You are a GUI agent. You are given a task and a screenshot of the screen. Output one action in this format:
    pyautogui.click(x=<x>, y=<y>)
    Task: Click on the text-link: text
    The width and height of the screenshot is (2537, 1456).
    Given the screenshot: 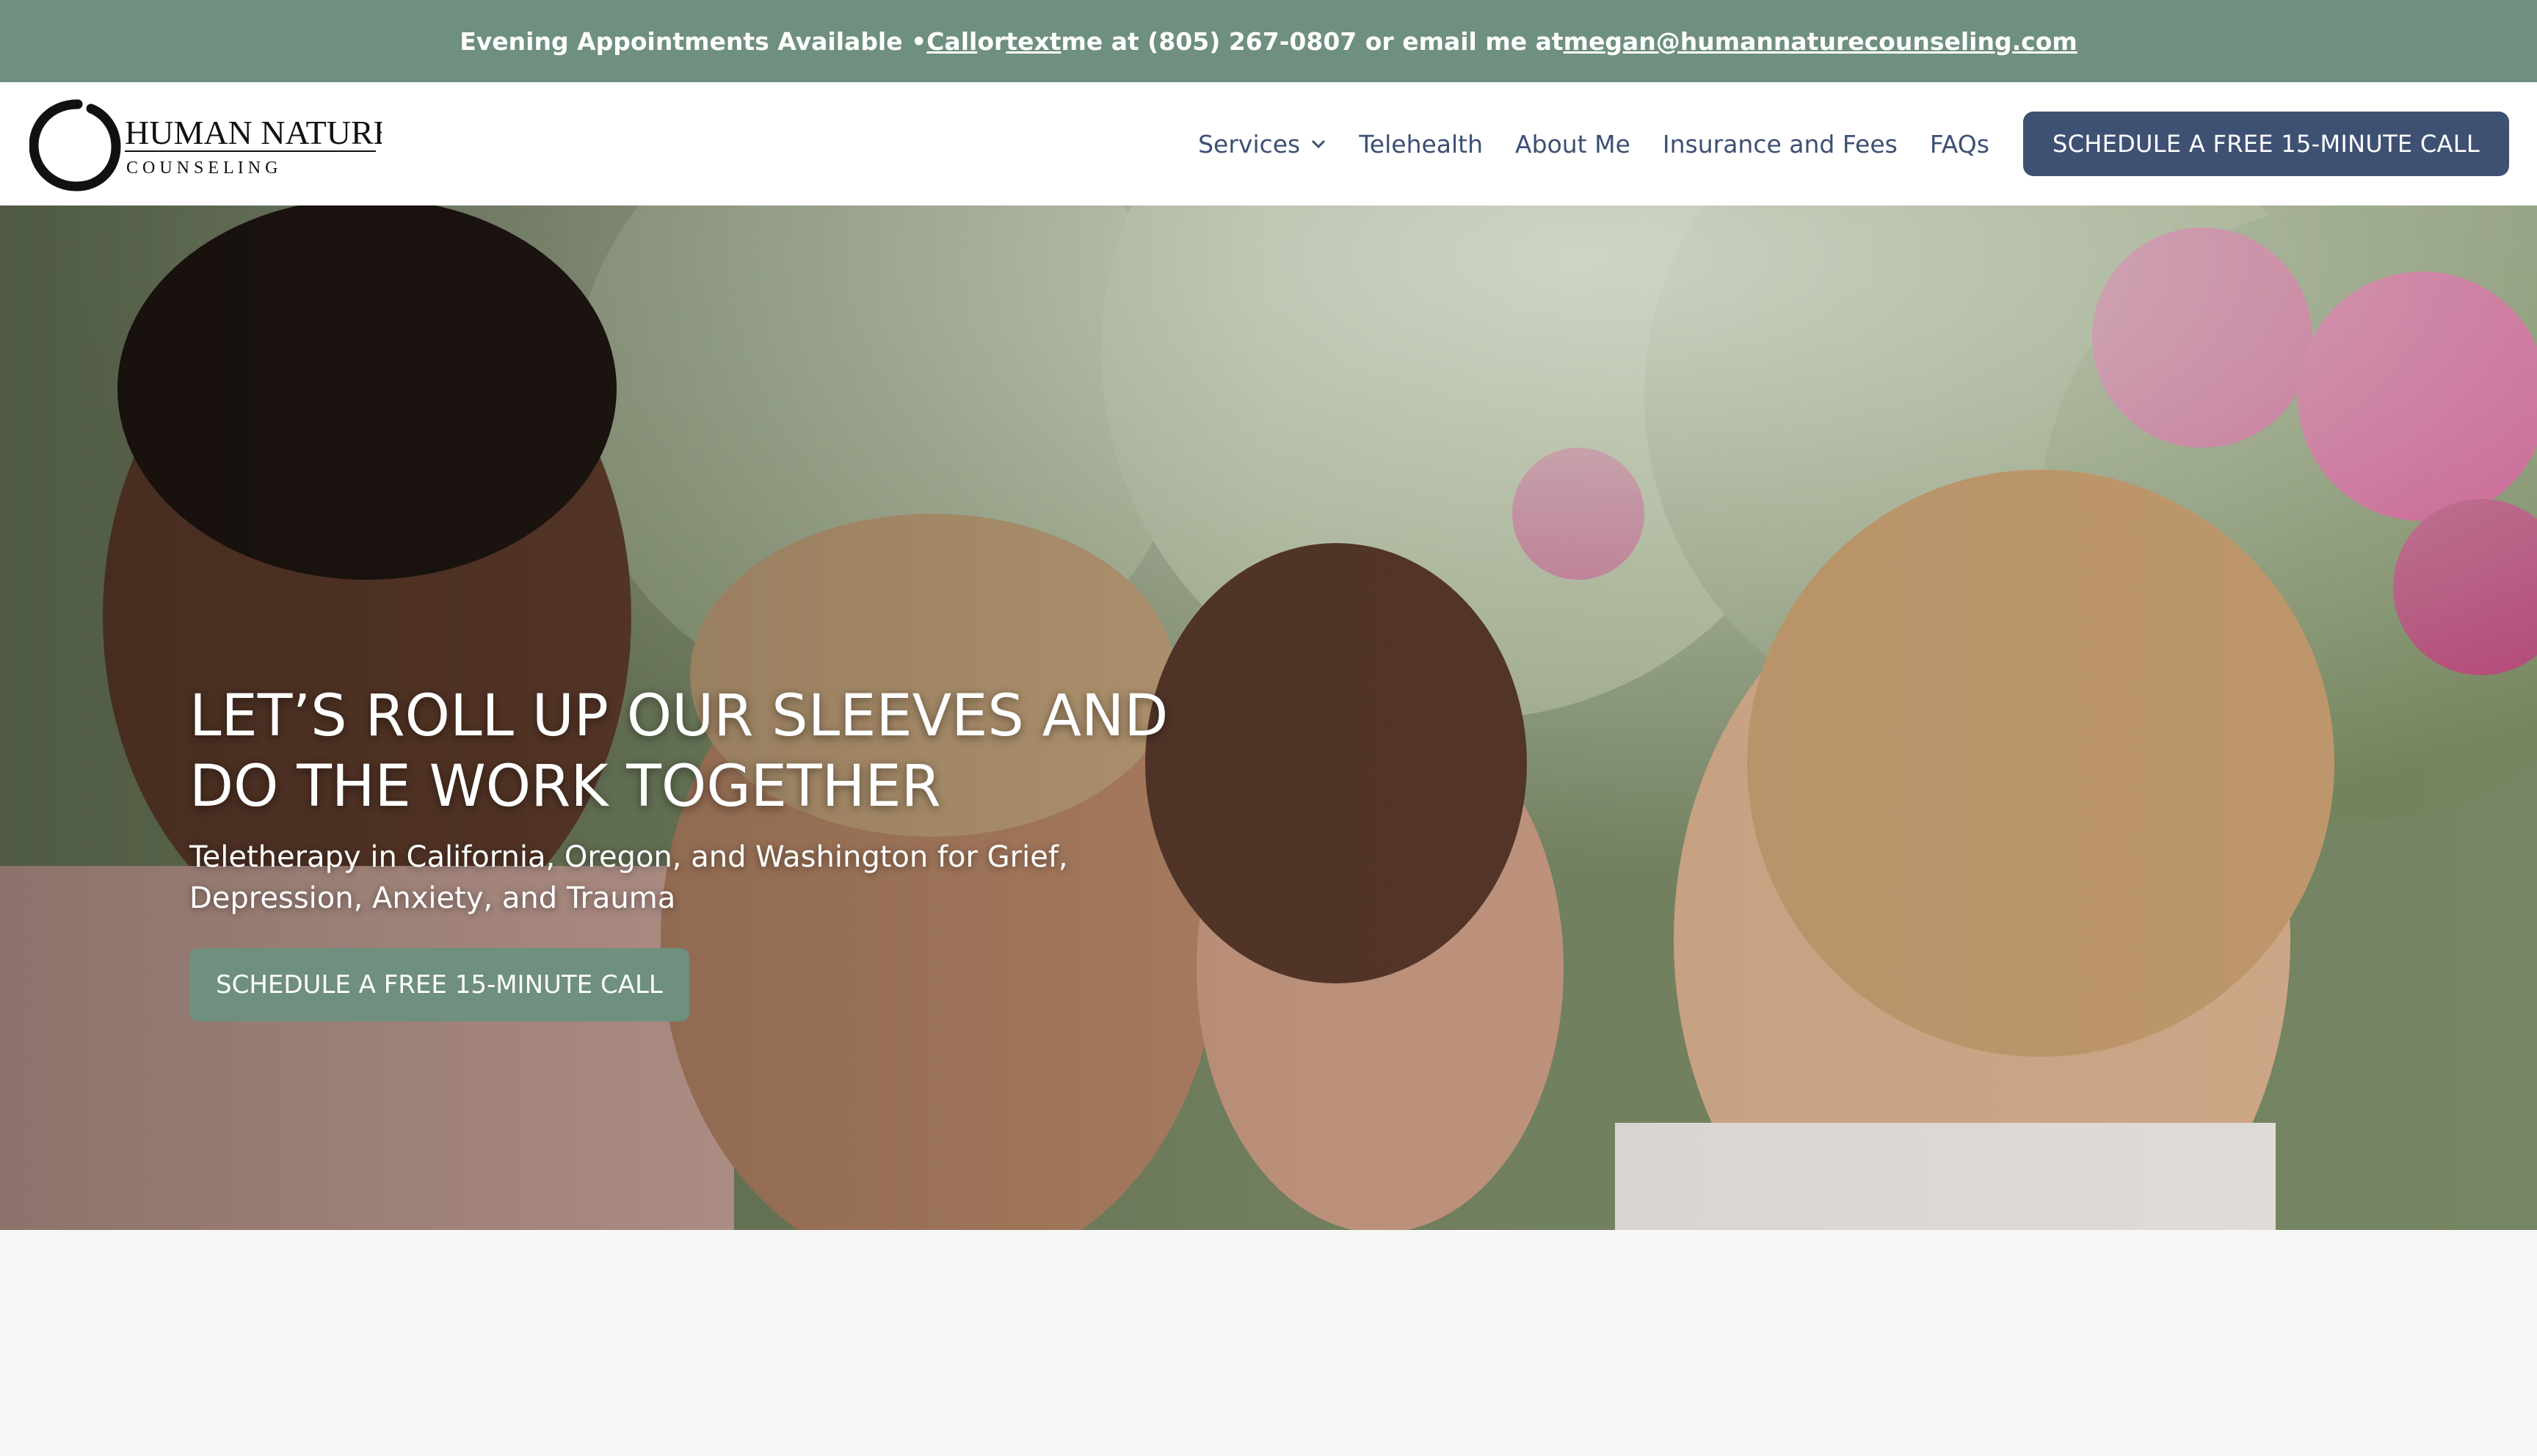 What is the action you would take?
    pyautogui.click(x=1033, y=42)
    